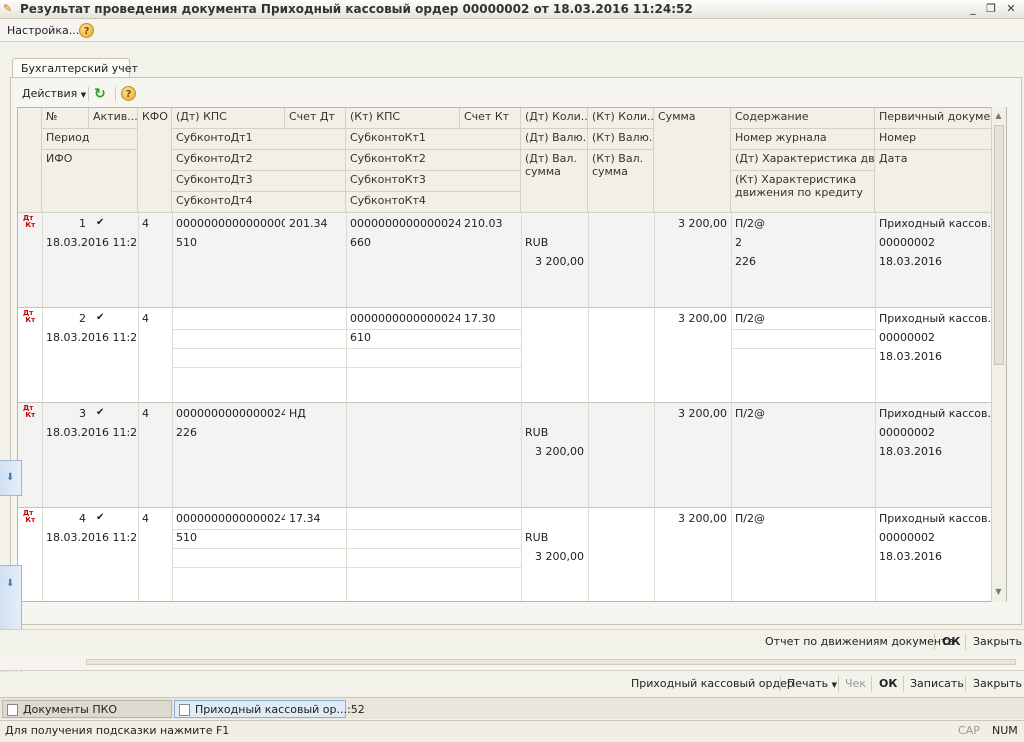 The image size is (1024, 742). I want to click on row-dt-sub1: 226, so click(186, 432).